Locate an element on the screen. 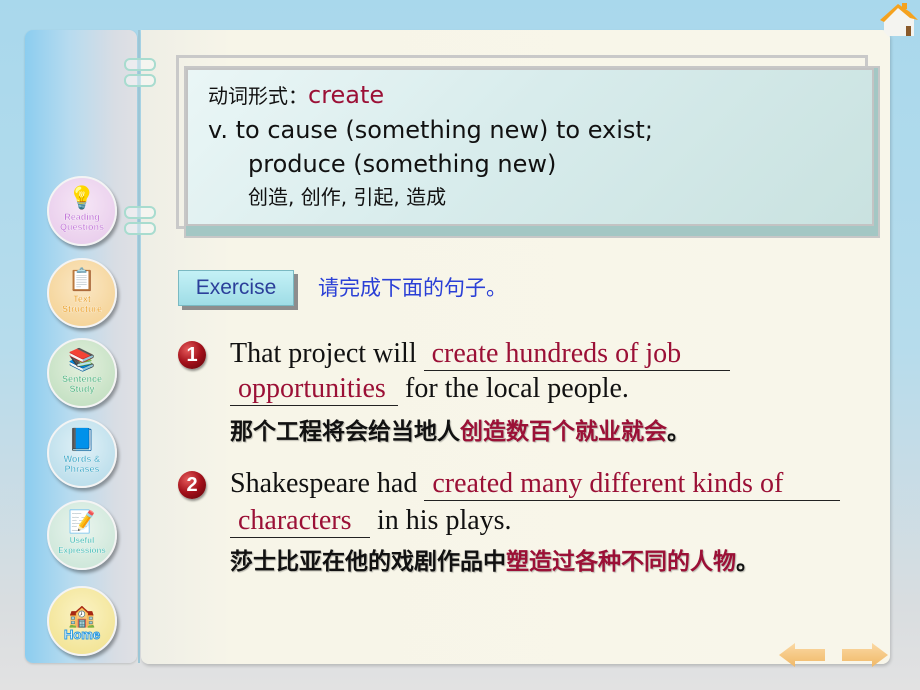  question-2-line-2: characters in his plays. is located at coordinates (371, 521).